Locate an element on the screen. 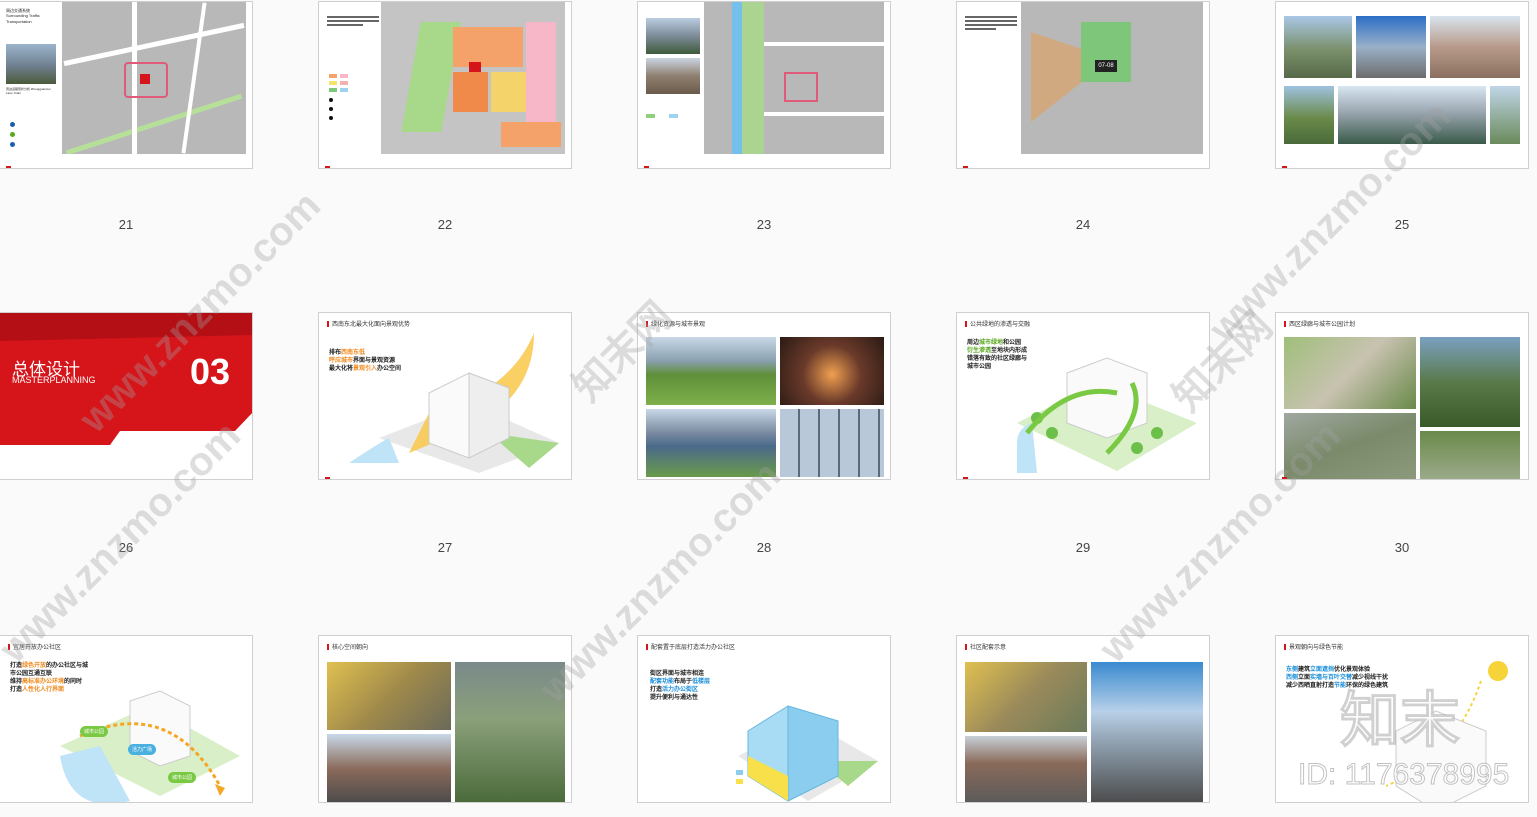 Image resolution: width=1537 pixels, height=817 pixels. slide21-subheading: Surrounding Traffic Transportation is located at coordinates (23, 18).